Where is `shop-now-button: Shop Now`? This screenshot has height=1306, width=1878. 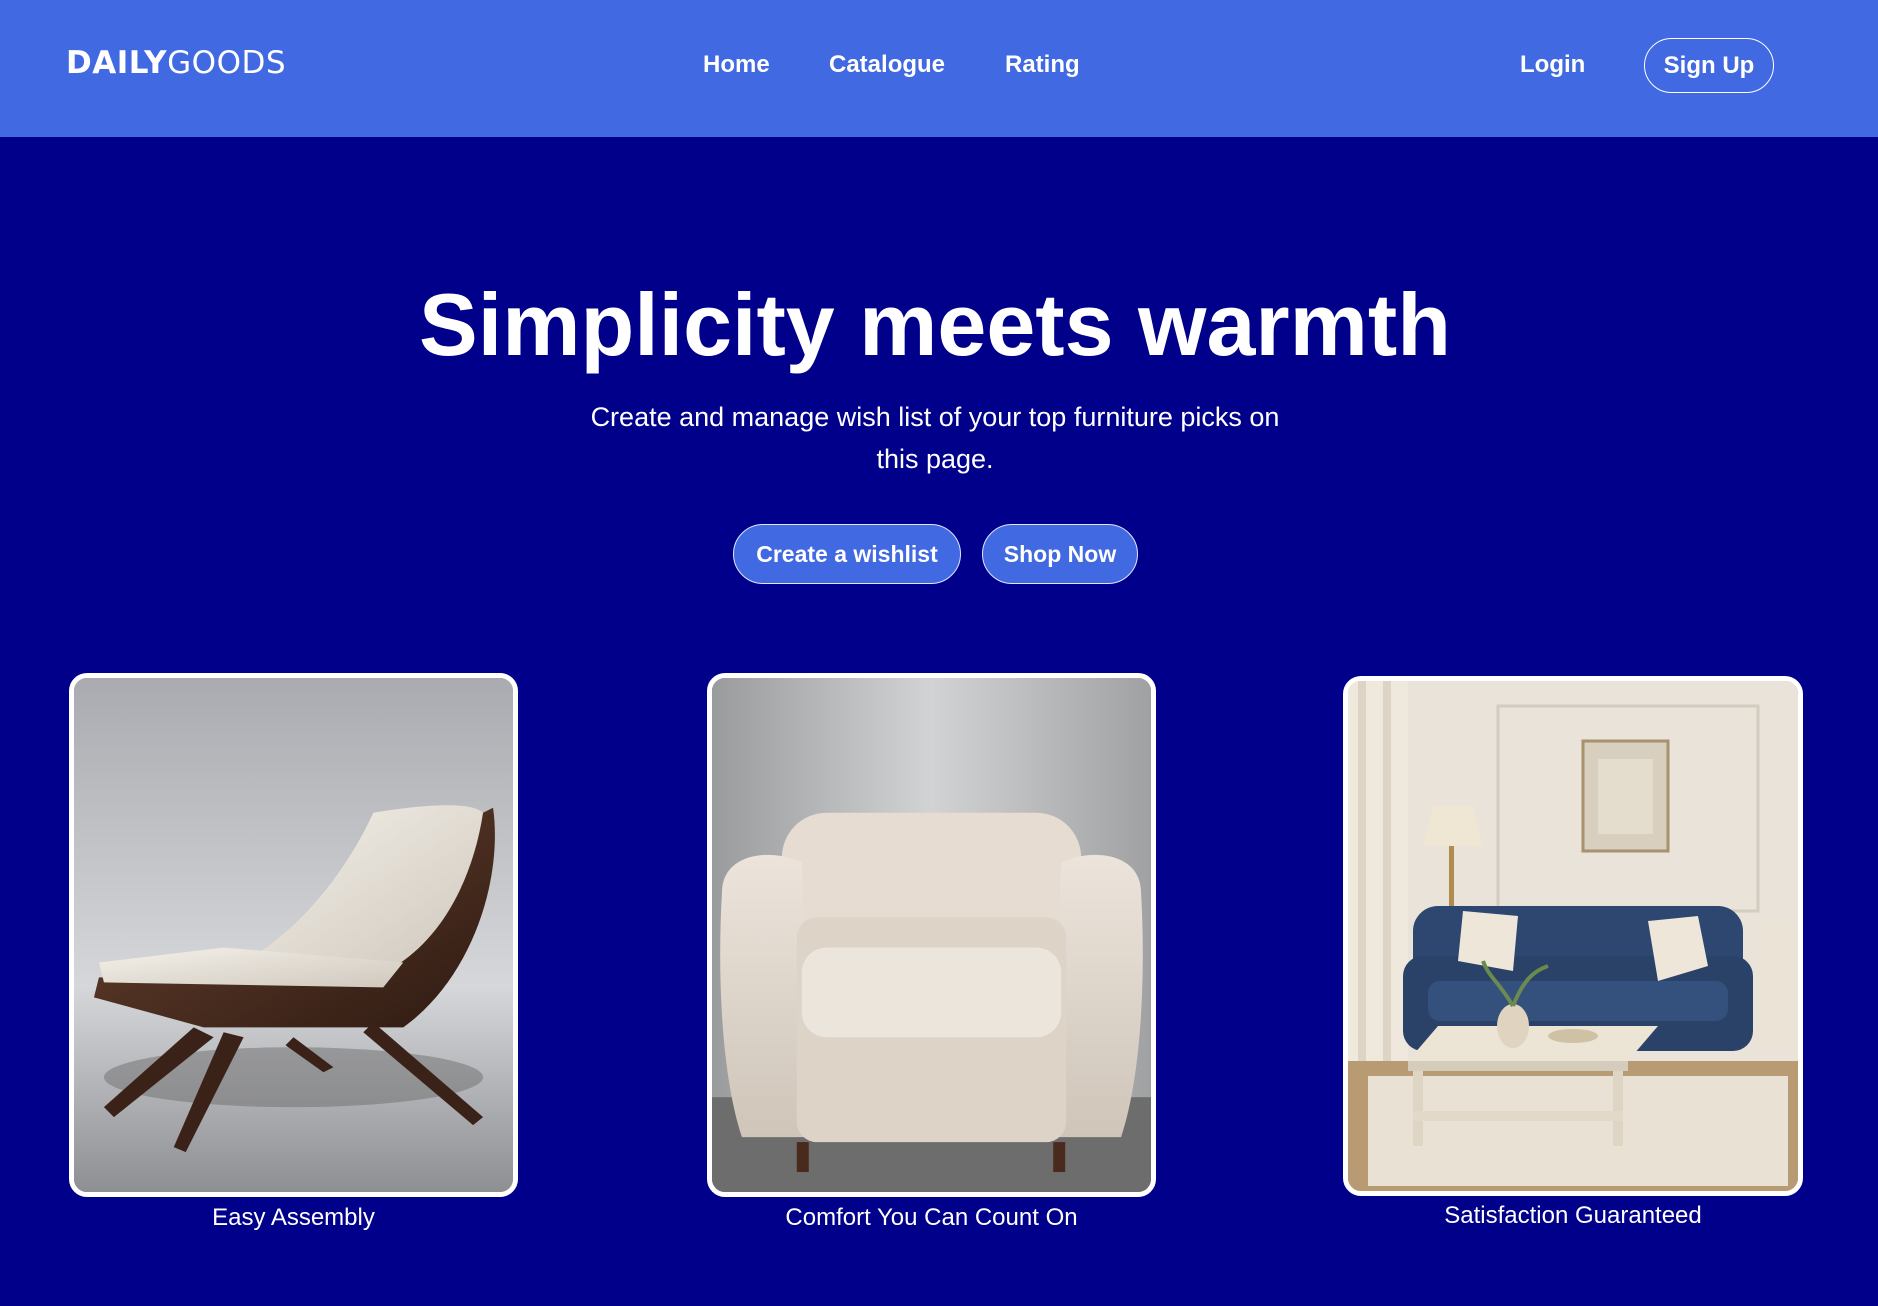
shop-now-button: Shop Now is located at coordinates (1060, 554).